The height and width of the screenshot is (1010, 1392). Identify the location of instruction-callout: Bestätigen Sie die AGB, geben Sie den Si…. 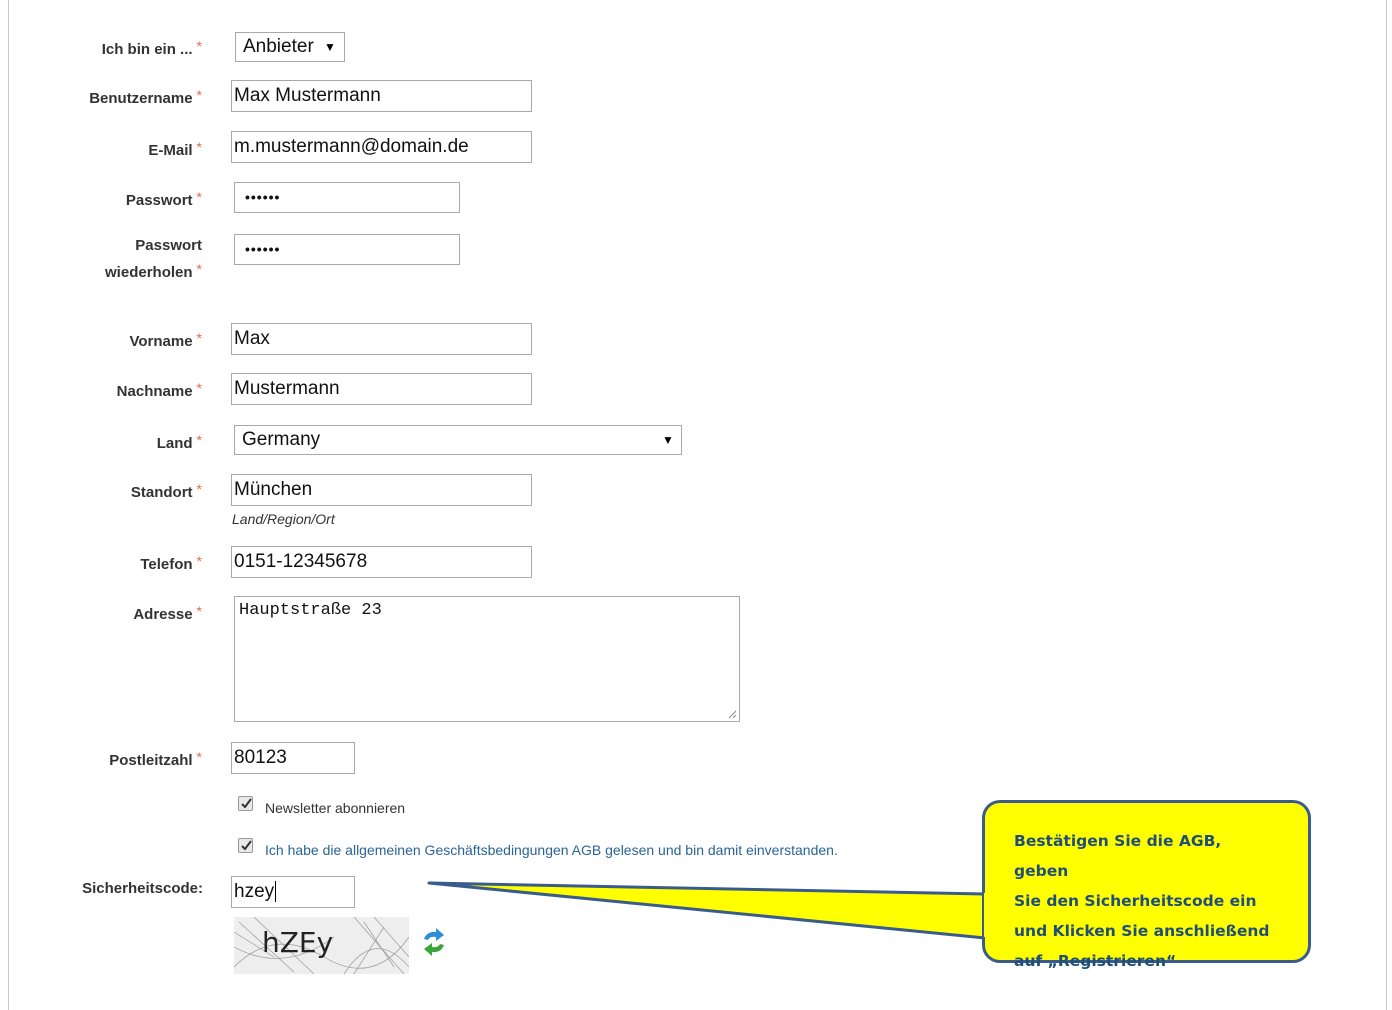
(1146, 885).